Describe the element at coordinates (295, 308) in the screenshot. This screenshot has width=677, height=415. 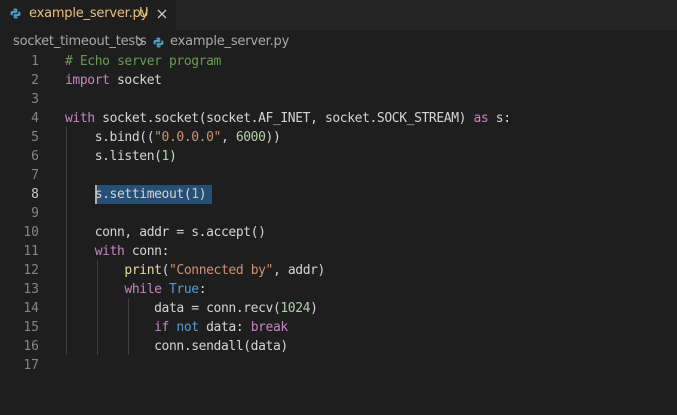
I see `code-token: 1024` at that location.